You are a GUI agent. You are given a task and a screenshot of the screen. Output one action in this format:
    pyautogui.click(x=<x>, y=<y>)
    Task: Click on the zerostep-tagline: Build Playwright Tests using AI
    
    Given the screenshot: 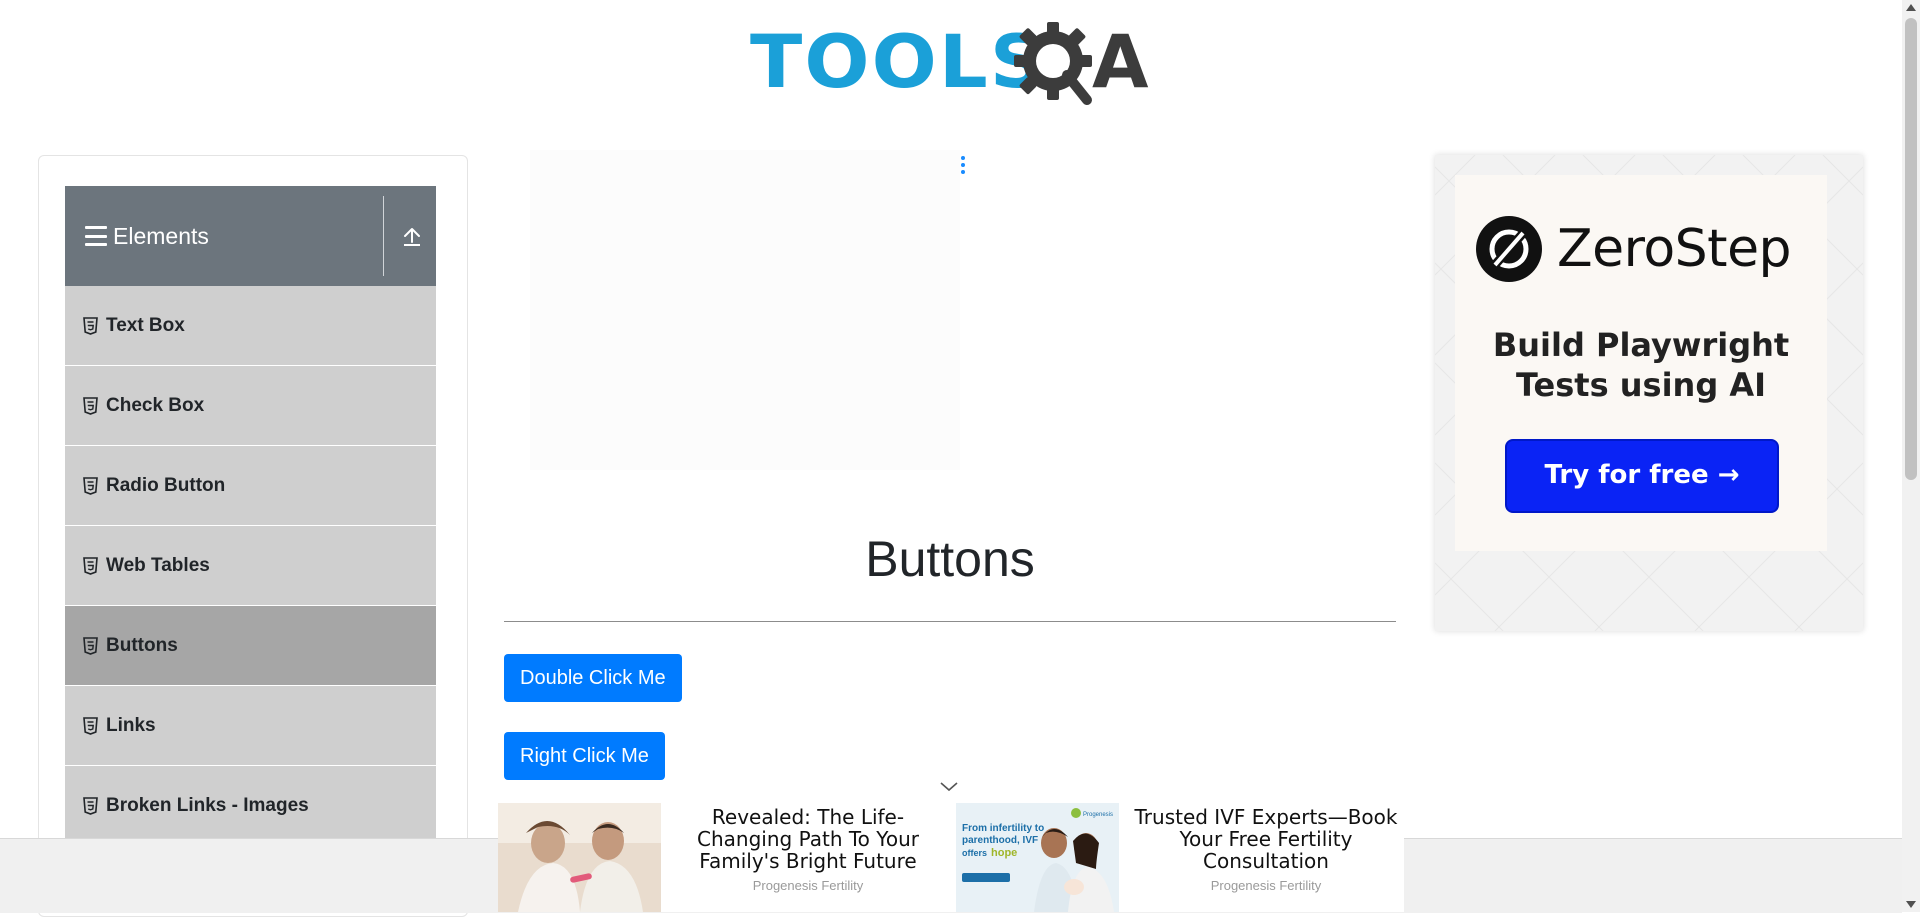 What is the action you would take?
    pyautogui.click(x=1641, y=365)
    